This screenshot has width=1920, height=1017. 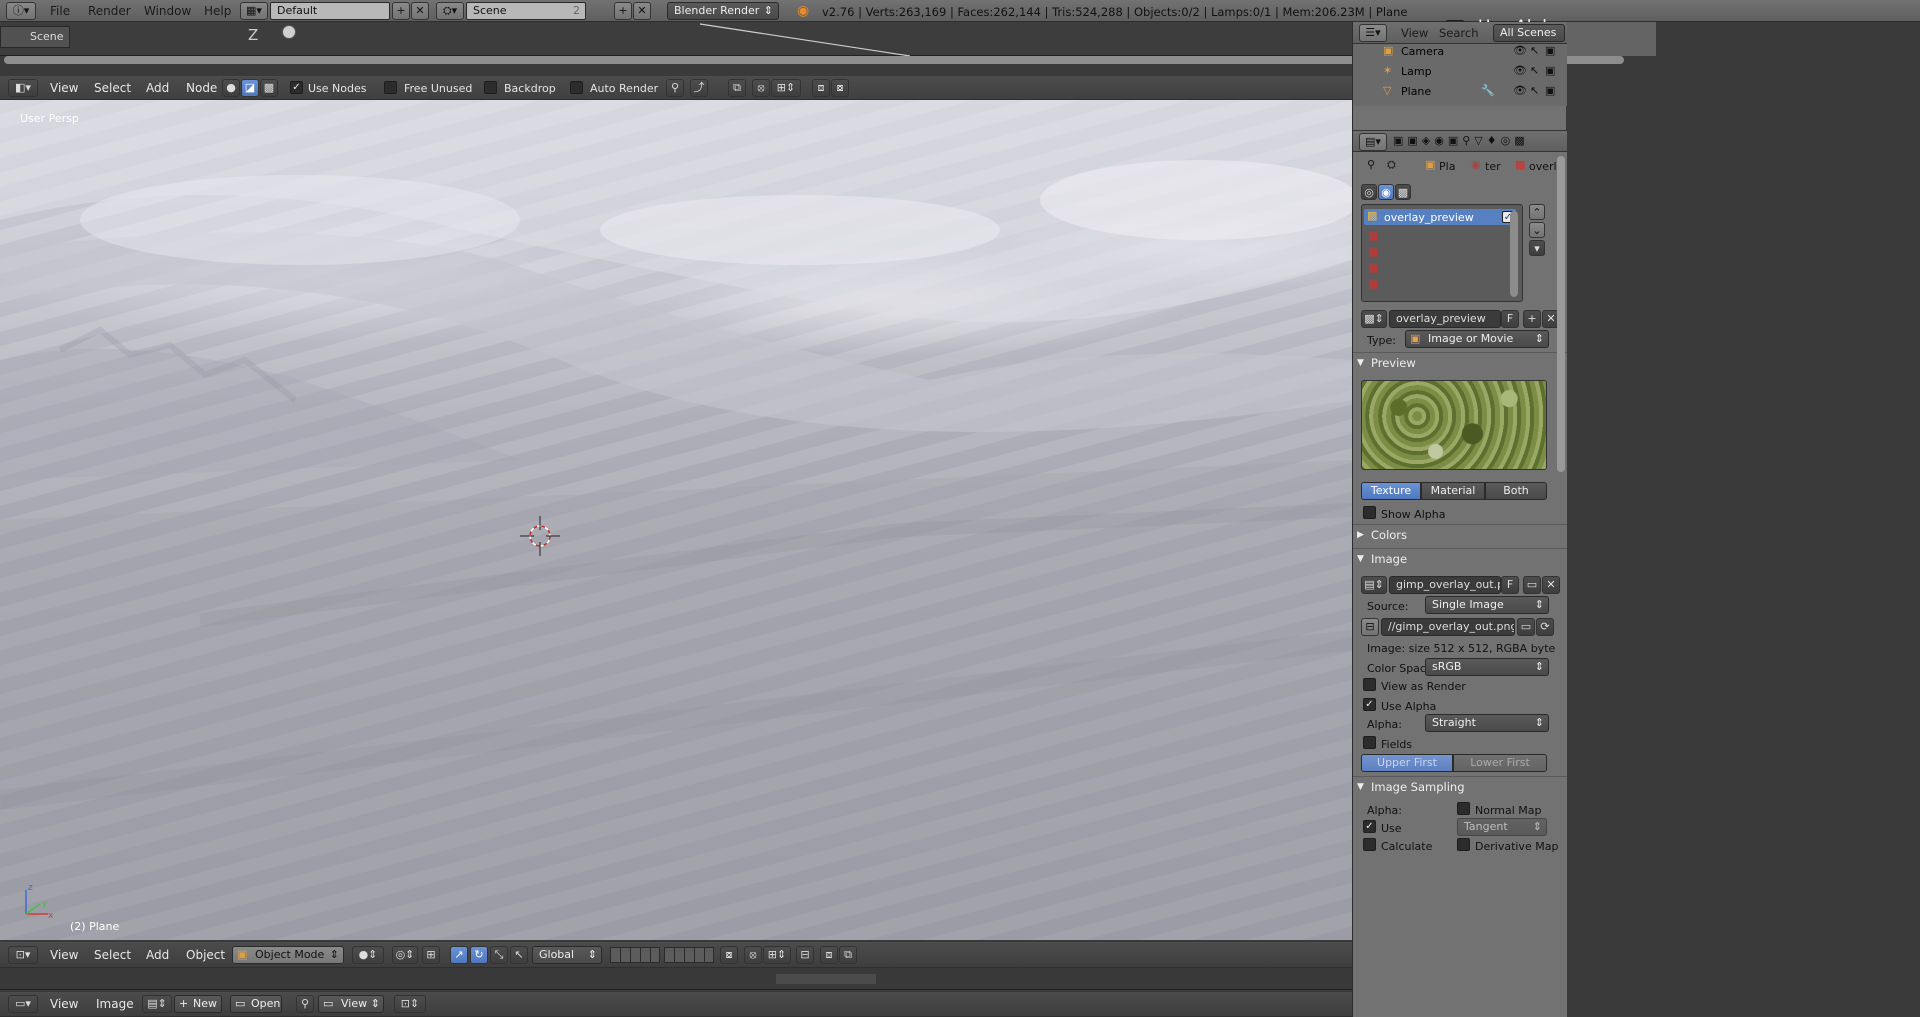 What do you see at coordinates (1459, 33) in the screenshot?
I see `outliner-menu-search: Search` at bounding box center [1459, 33].